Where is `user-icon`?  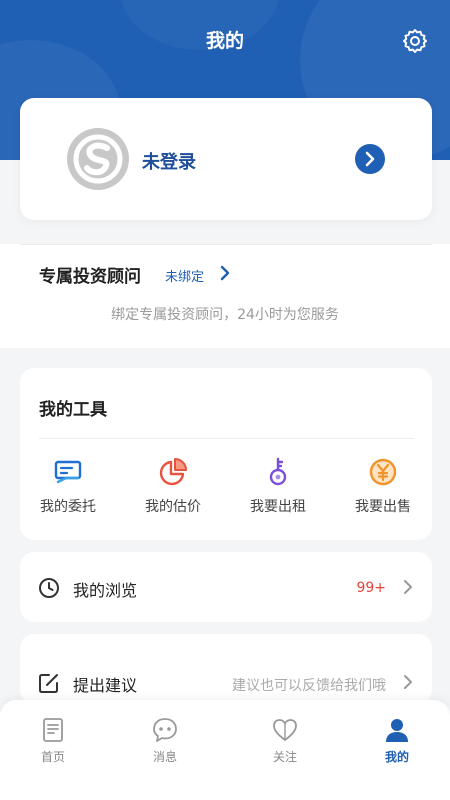
user-icon is located at coordinates (397, 730).